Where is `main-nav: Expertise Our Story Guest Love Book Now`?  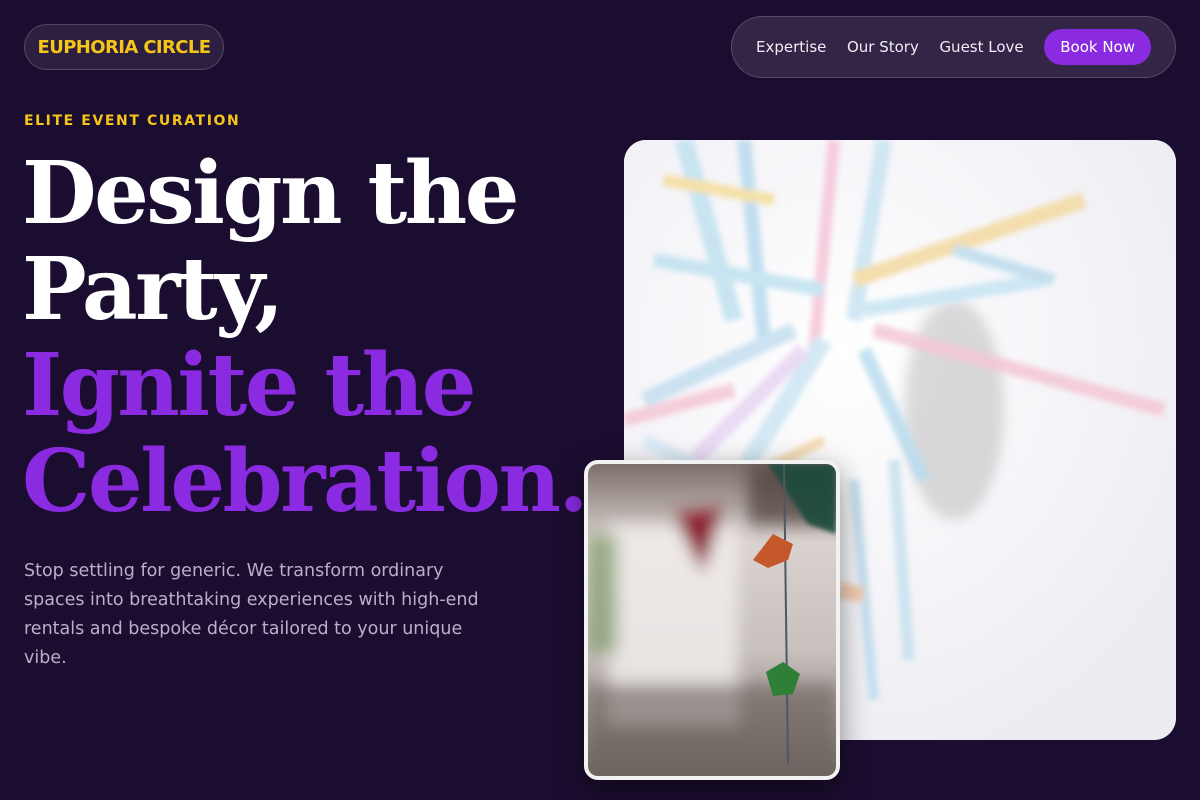
main-nav: Expertise Our Story Guest Love Book Now is located at coordinates (953, 47).